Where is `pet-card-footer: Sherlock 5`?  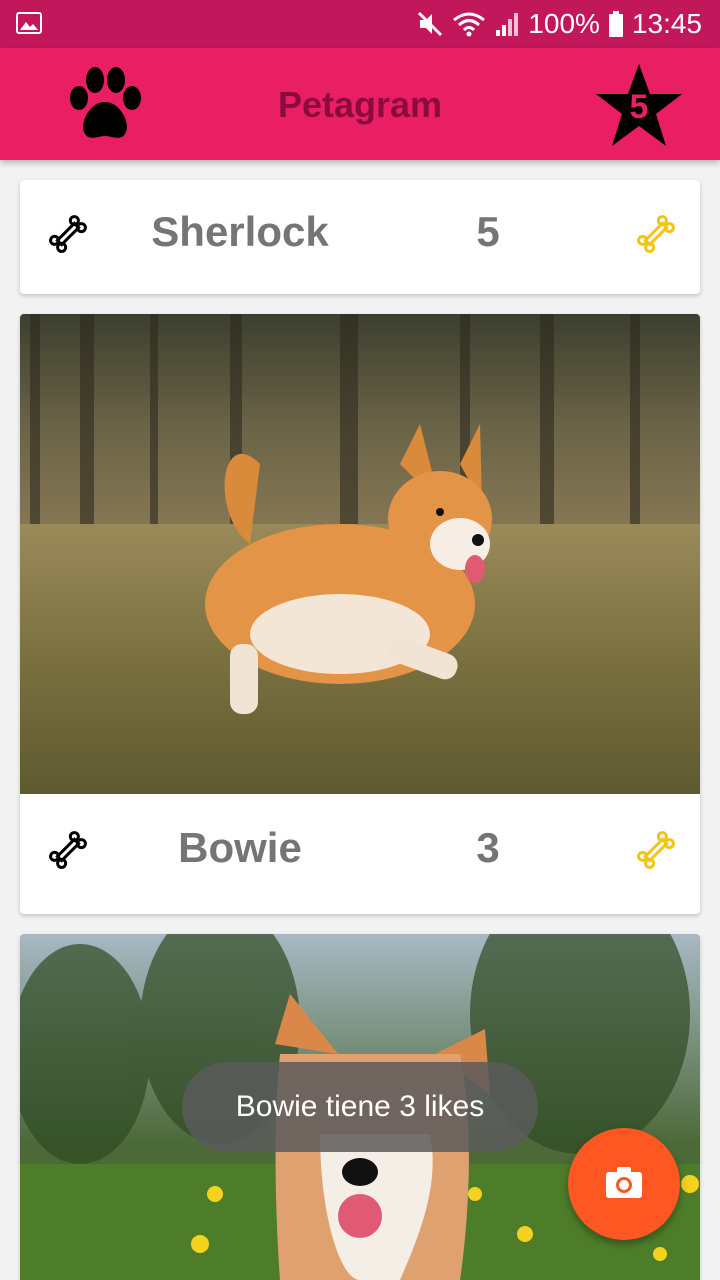
pet-card-footer: Sherlock 5 is located at coordinates (360, 237).